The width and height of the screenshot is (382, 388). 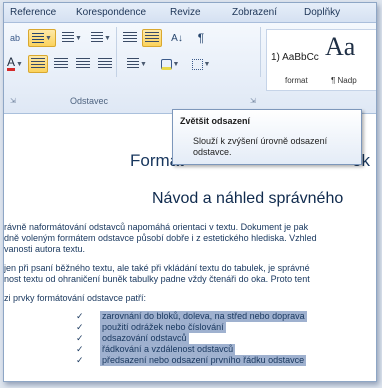 What do you see at coordinates (166, 64) in the screenshot?
I see `paint-bucket-icon` at bounding box center [166, 64].